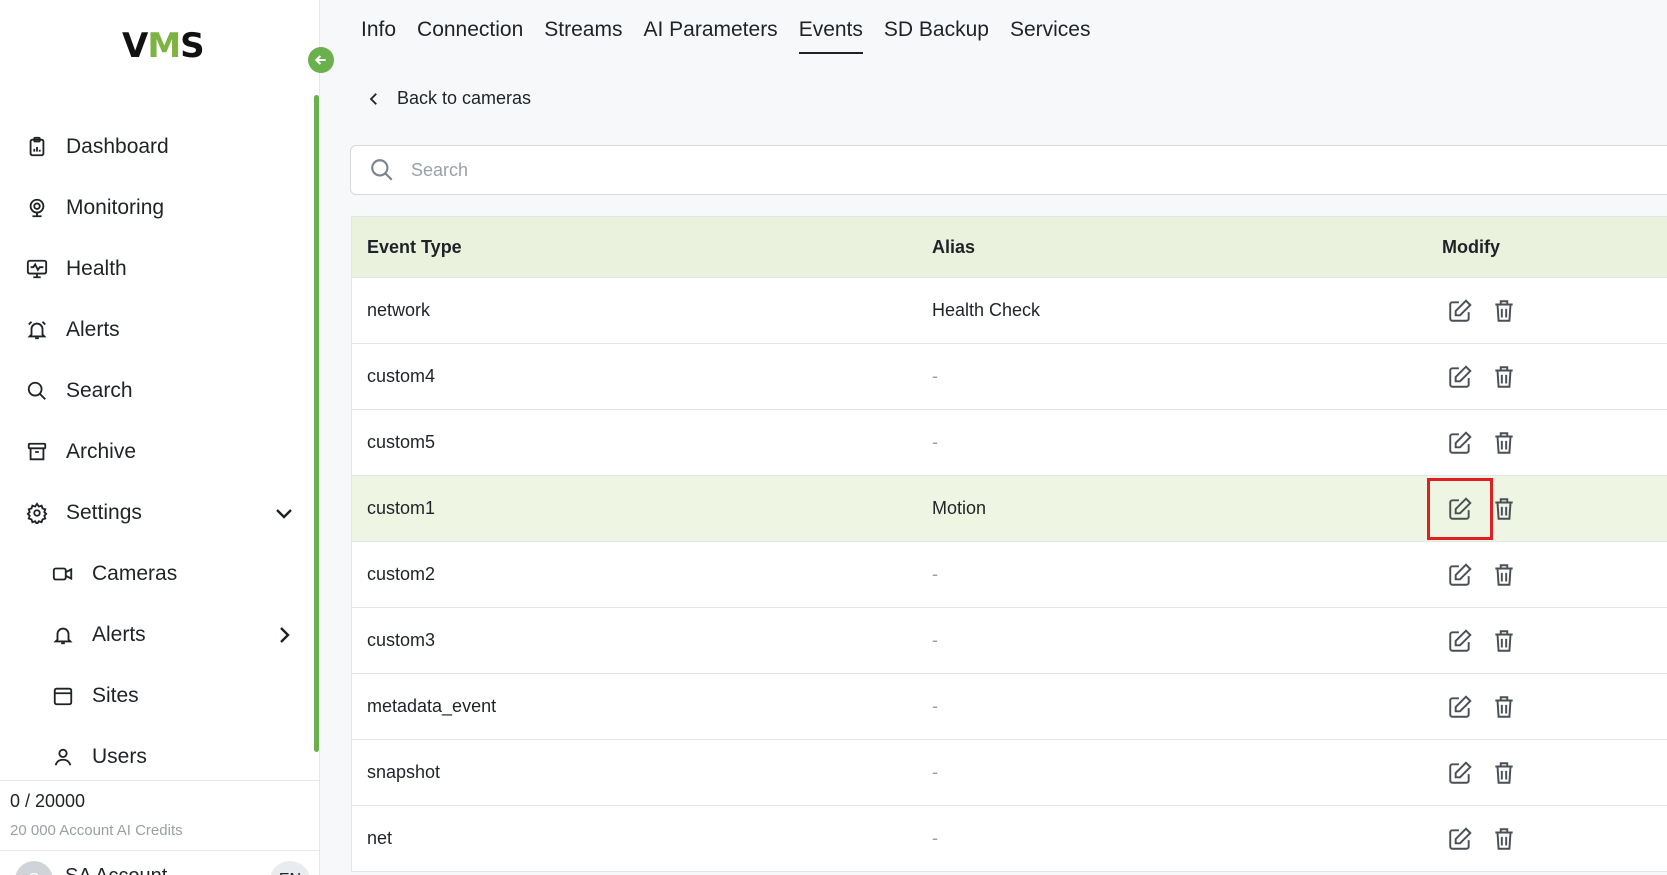 This screenshot has height=875, width=1667. I want to click on table-row: custom3 -, so click(1009, 640).